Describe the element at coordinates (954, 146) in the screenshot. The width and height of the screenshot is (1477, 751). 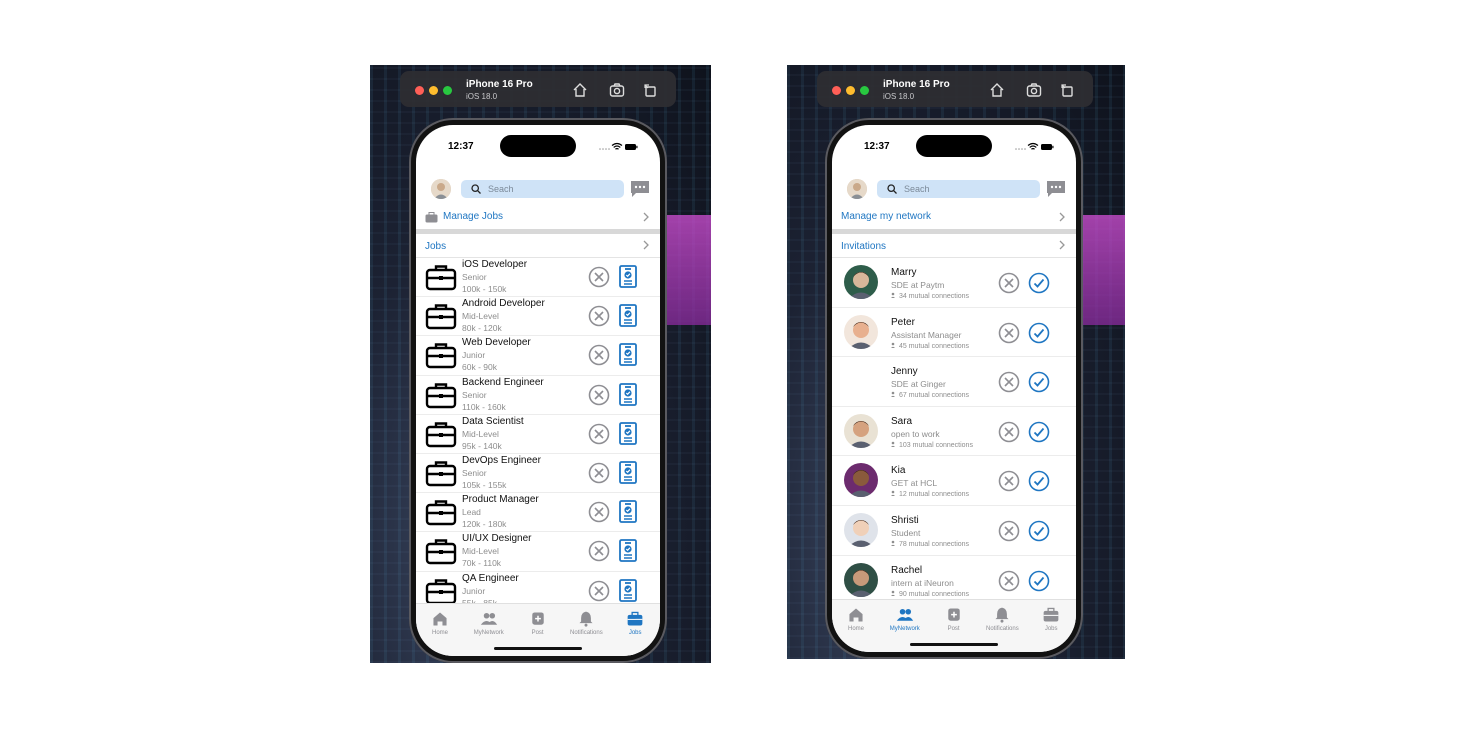
I see `dynamic-island` at that location.